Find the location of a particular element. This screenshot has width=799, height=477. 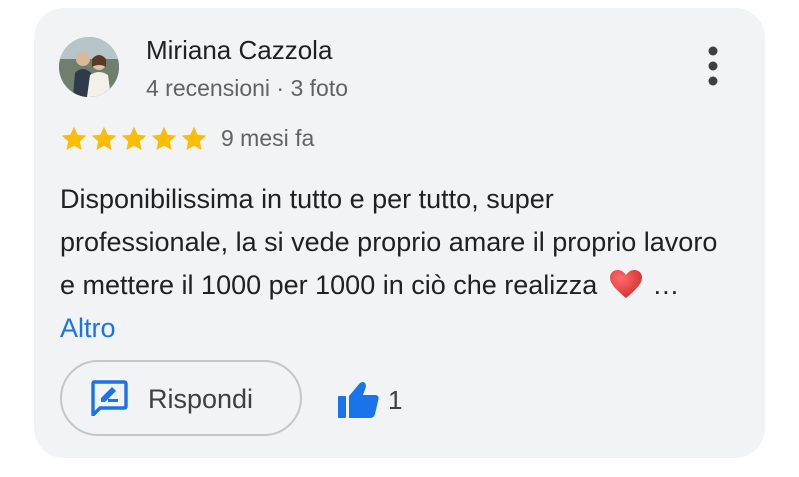

author-meta: 4 recensioni · 3 foto is located at coordinates (247, 88).